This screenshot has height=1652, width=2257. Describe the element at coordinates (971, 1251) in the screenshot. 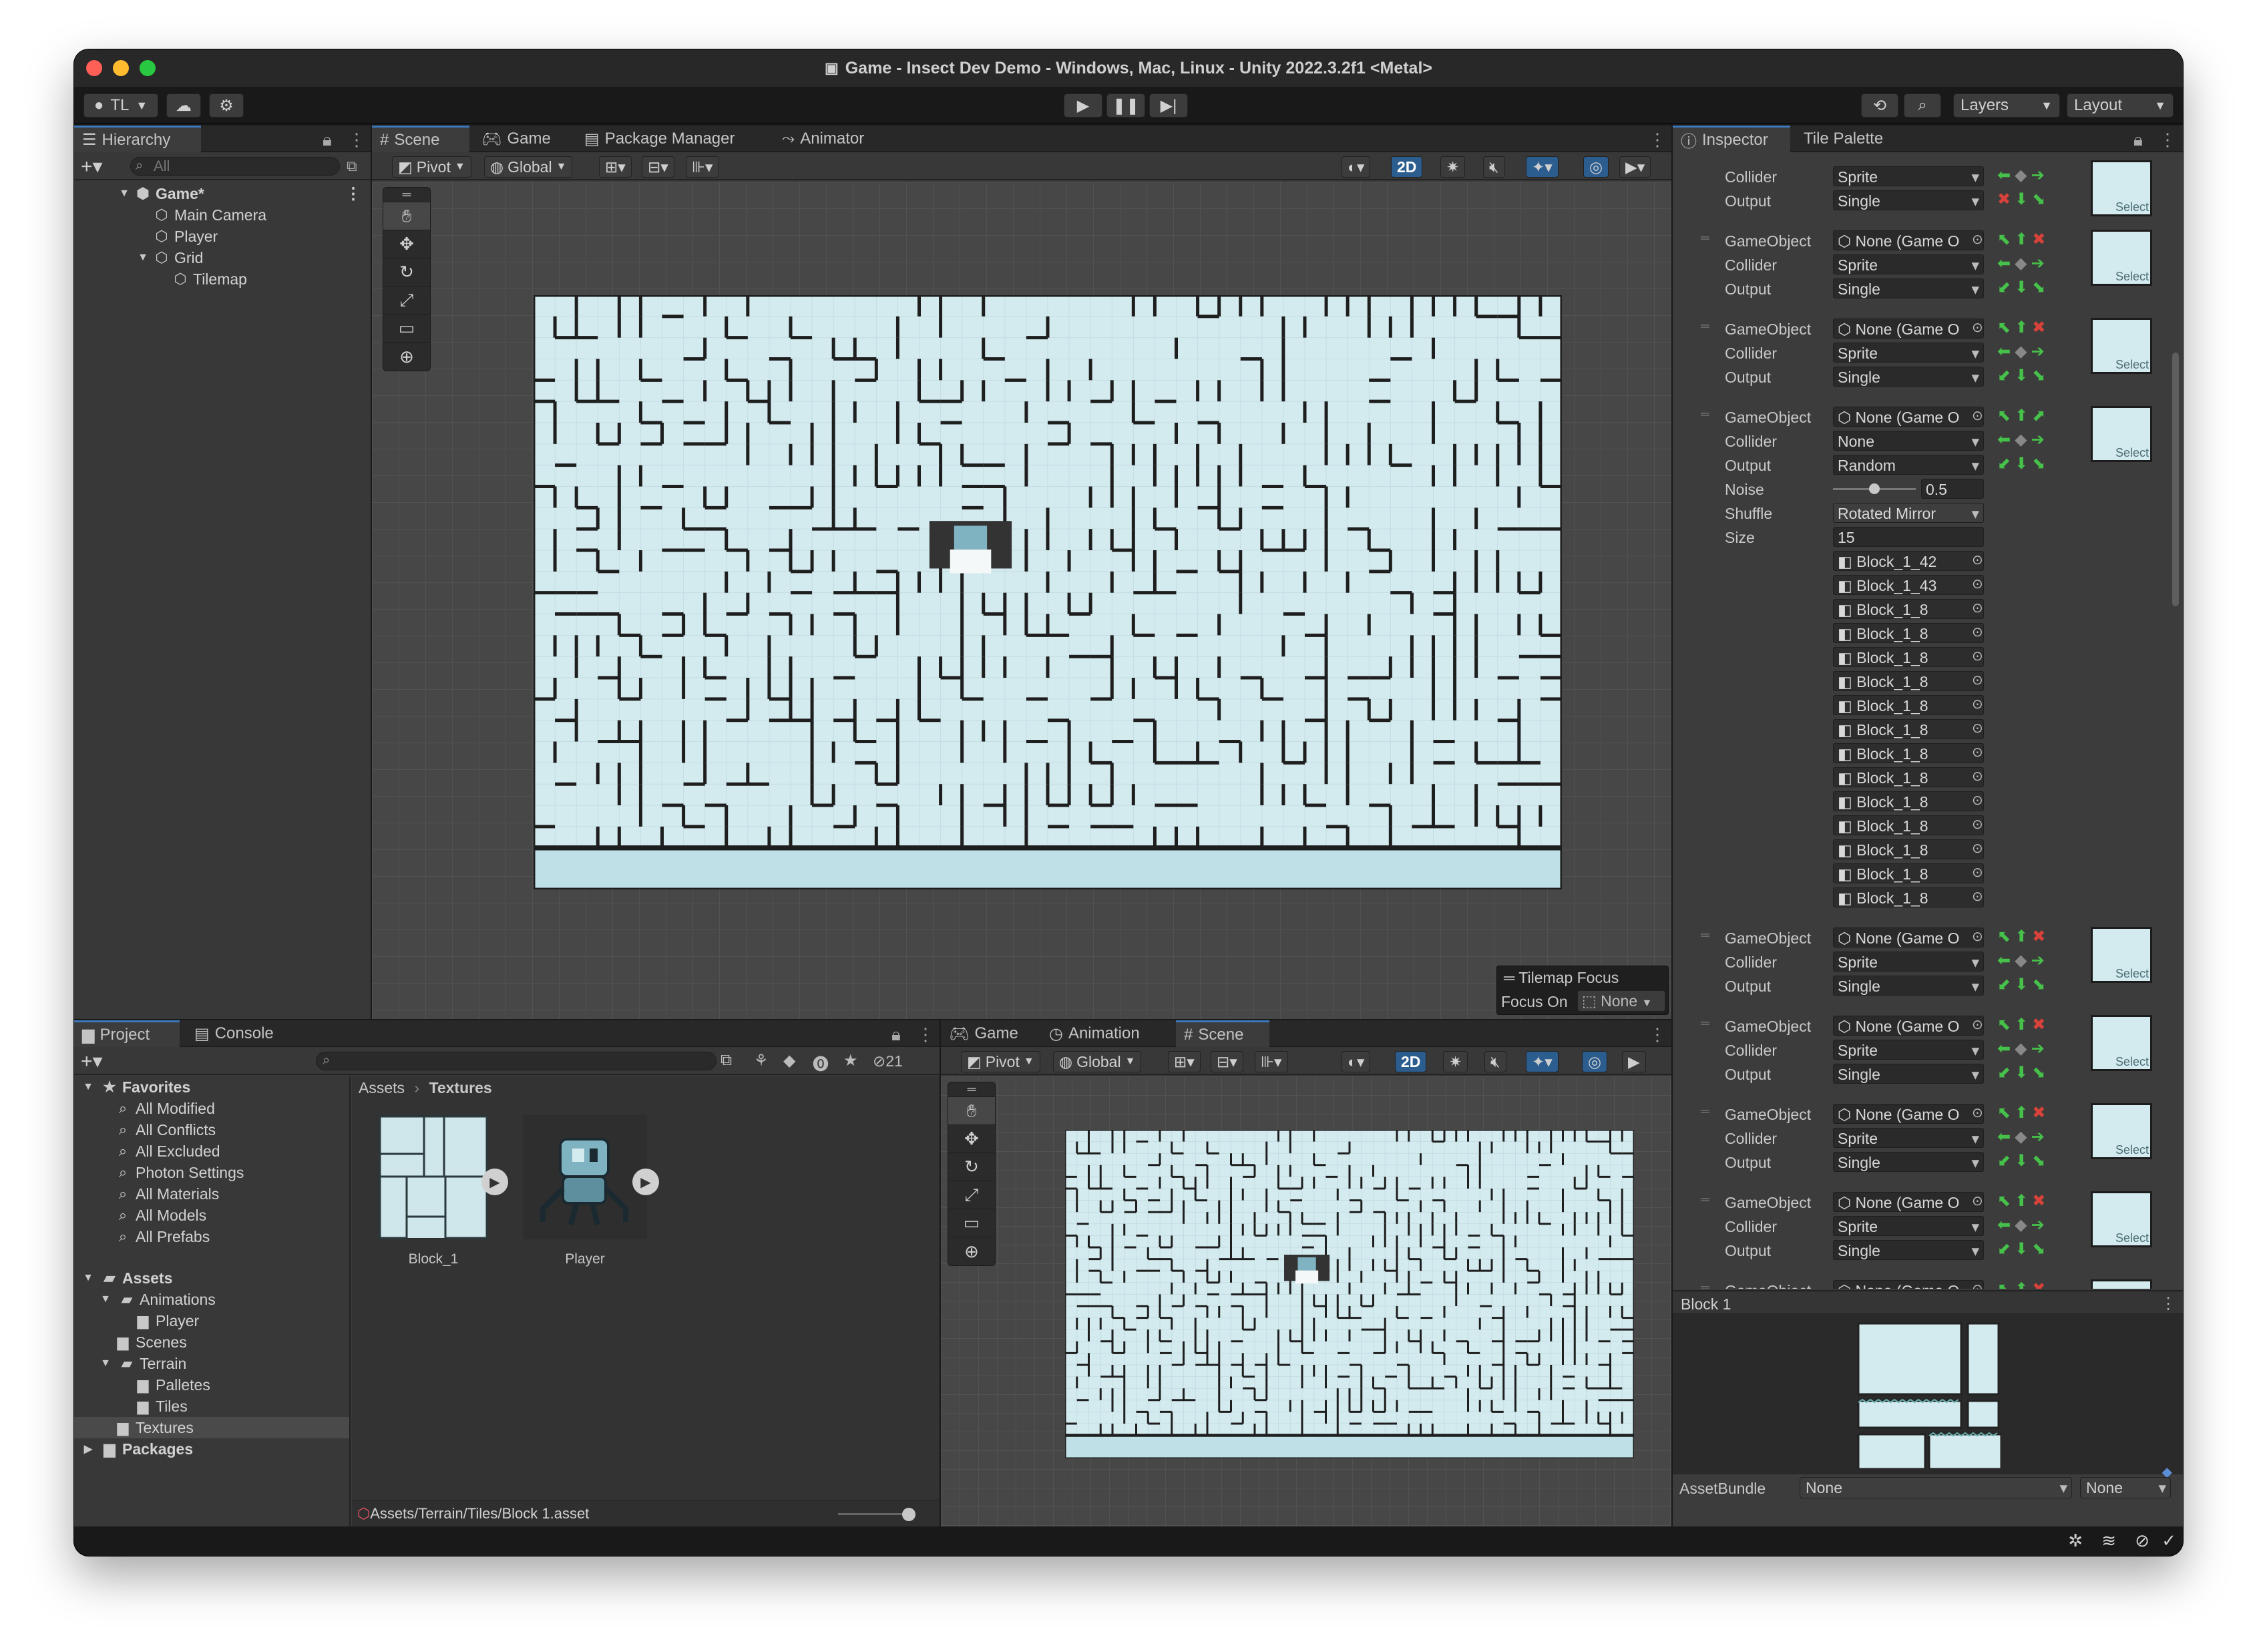

I see `transform-tool-icon: ⊕` at that location.